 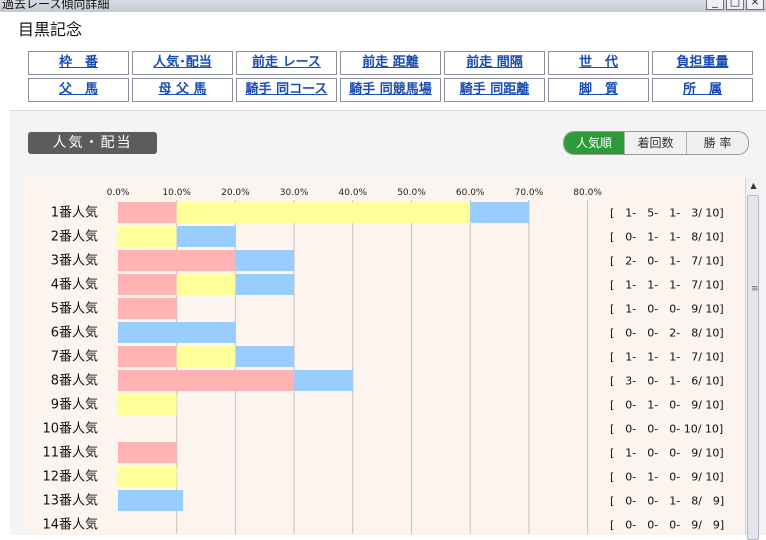 I want to click on category-label: 4番人気, so click(x=74, y=285).